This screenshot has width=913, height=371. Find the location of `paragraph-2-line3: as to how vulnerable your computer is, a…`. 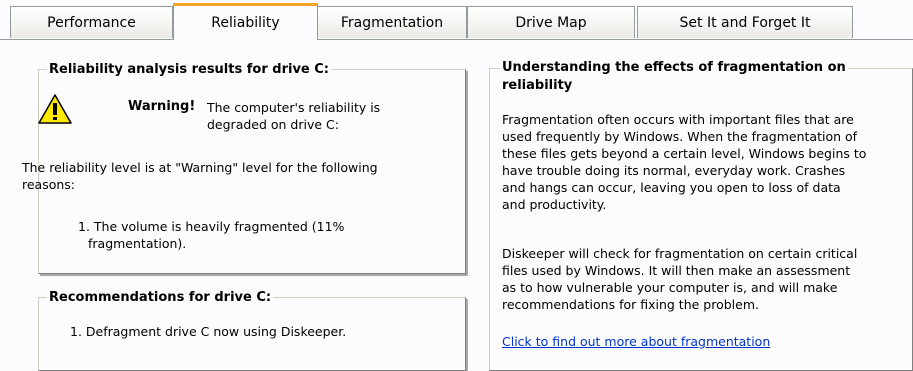

paragraph-2-line3: as to how vulnerable your computer is, a… is located at coordinates (670, 287).